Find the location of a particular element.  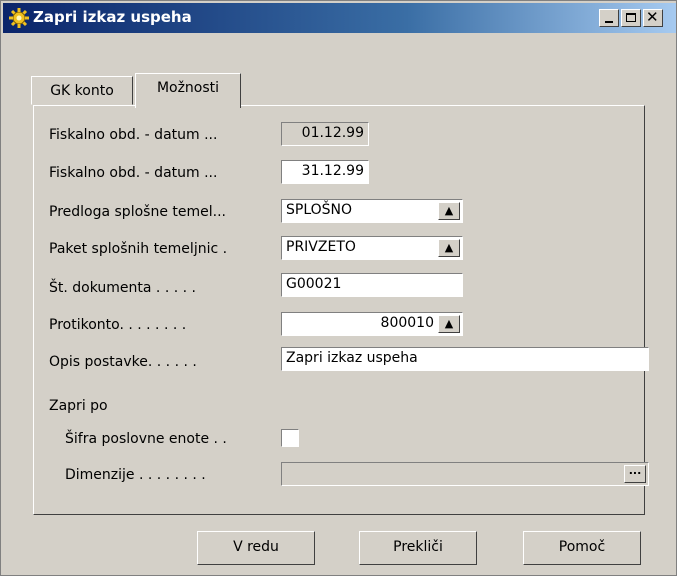

template-value: SPLOŠNO is located at coordinates (319, 210).